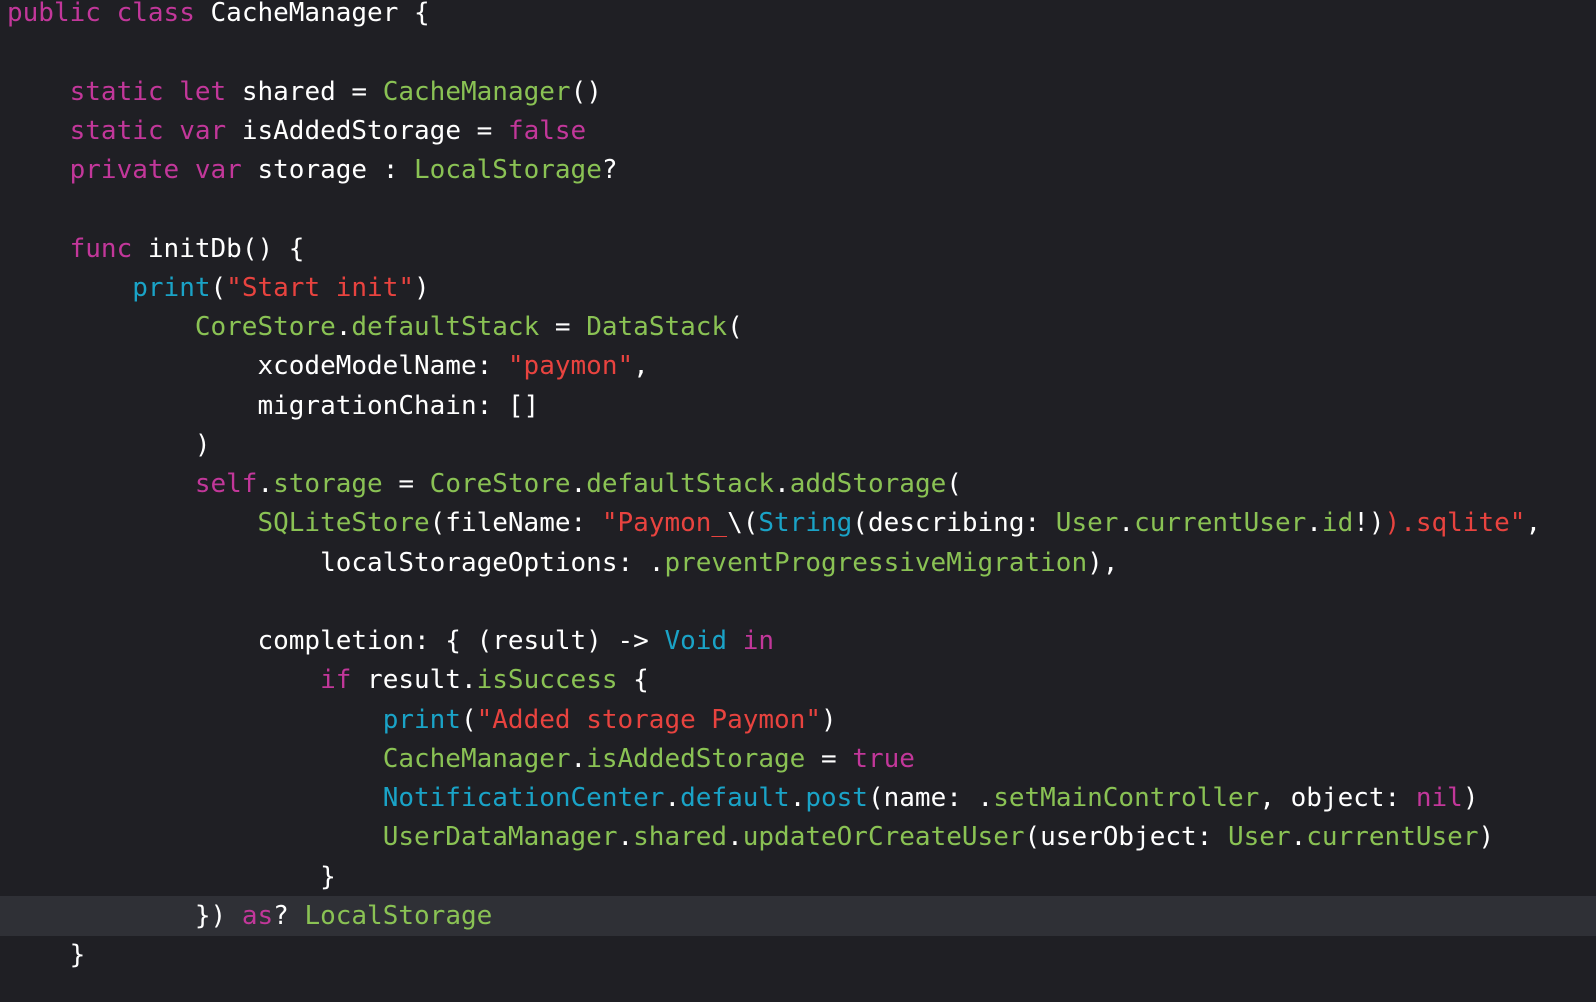 This screenshot has width=1596, height=1002. What do you see at coordinates (743, 523) in the screenshot?
I see `code-token: \(` at bounding box center [743, 523].